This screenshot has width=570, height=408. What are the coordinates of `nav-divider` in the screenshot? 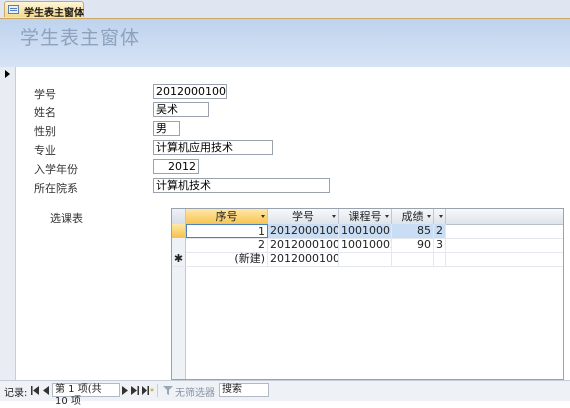 It's located at (157, 390).